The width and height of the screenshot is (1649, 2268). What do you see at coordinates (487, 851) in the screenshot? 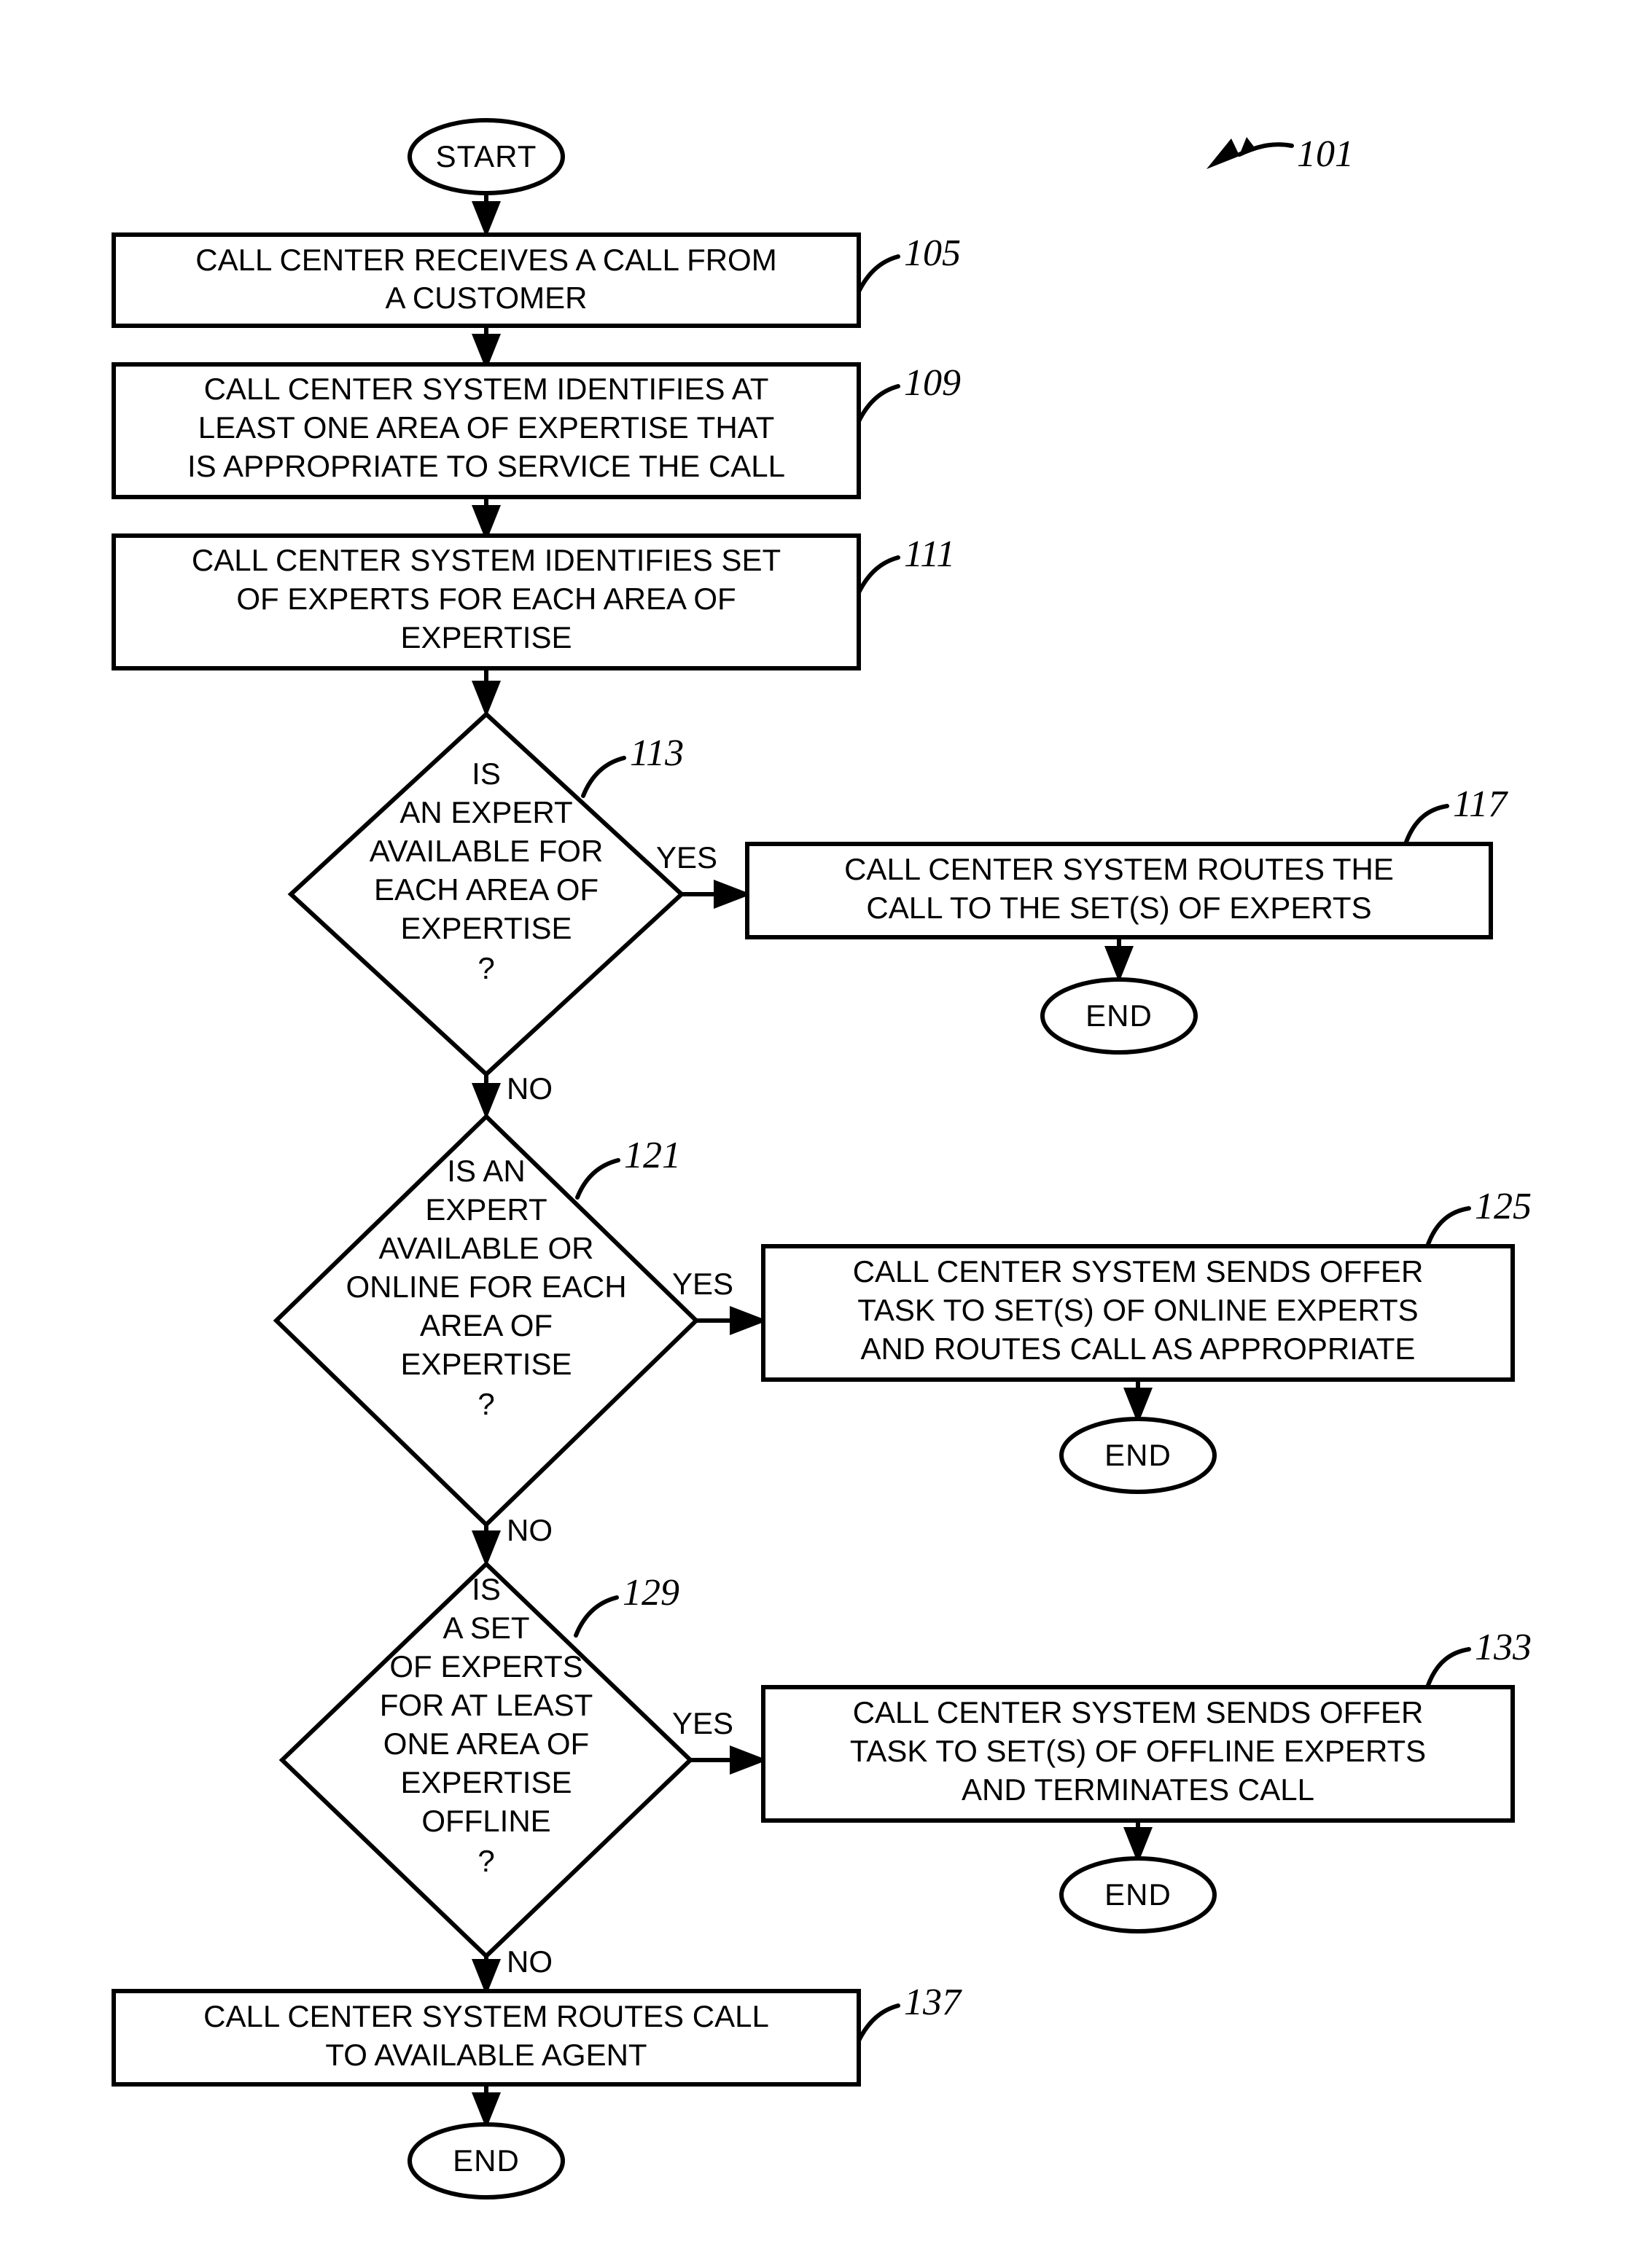
I see `node-113-line-3: AVAILABLE FOR` at bounding box center [487, 851].